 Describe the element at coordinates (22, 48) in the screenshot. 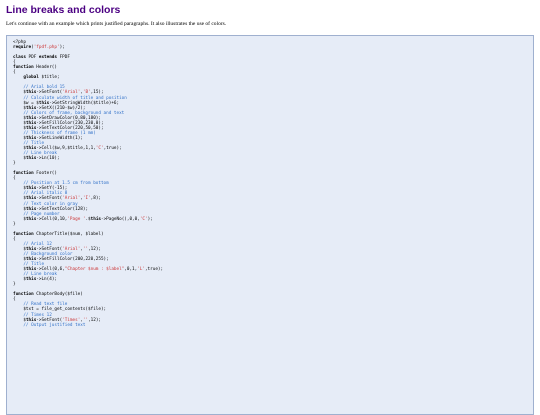

I see `code-token: require` at that location.